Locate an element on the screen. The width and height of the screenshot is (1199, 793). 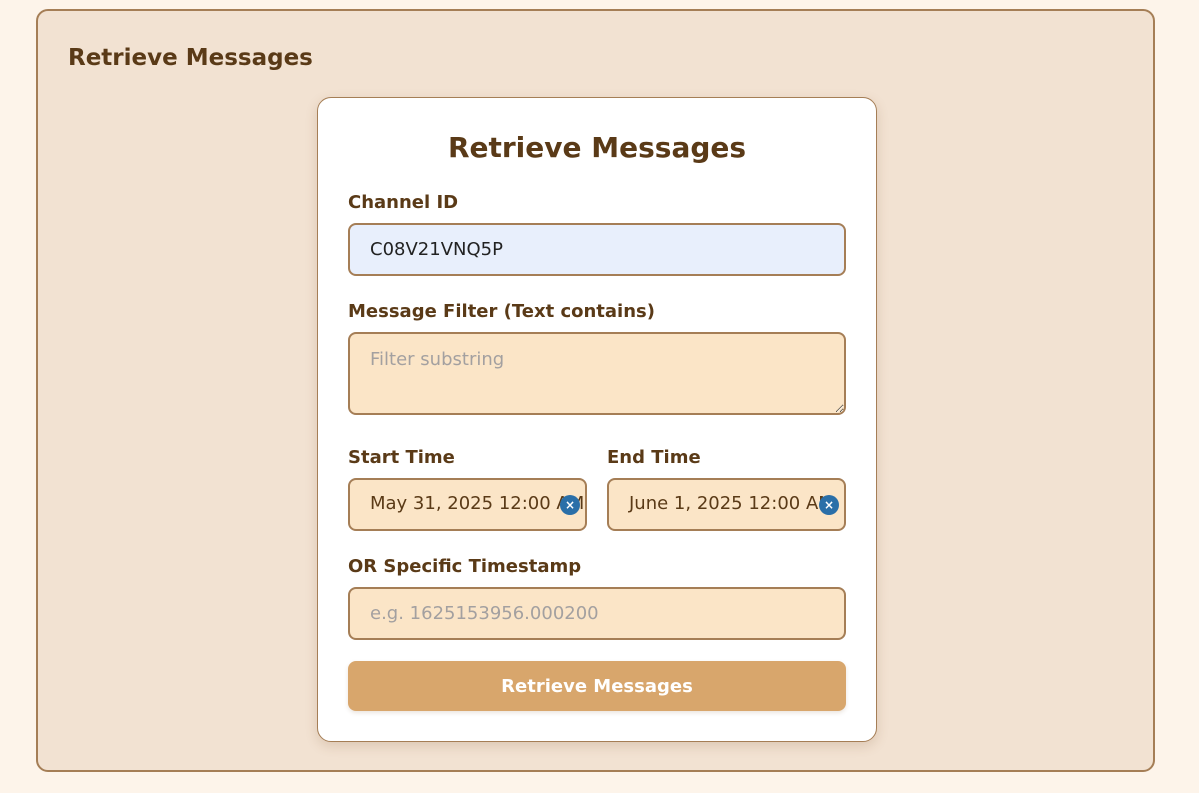
end-time-input: June 1, 2025 12:00 AM × is located at coordinates (726, 504).